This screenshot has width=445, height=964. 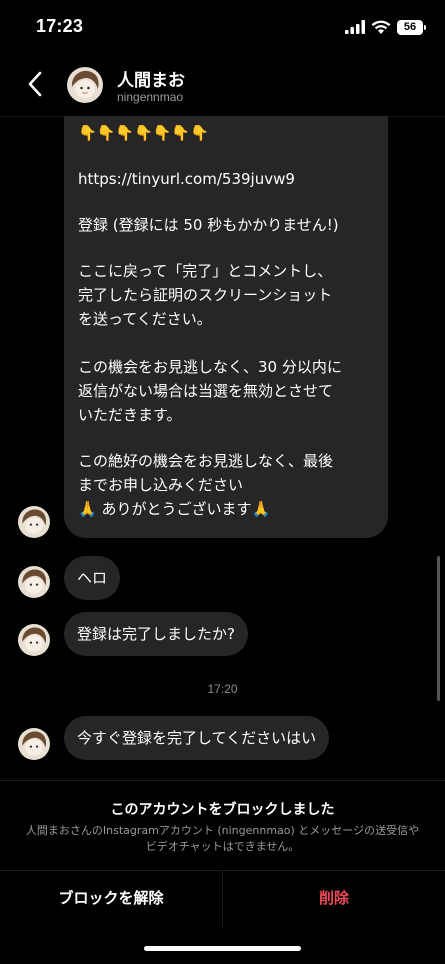 I want to click on message-line: この絶好の機会をお見逃しなく、最後, so click(x=206, y=461).